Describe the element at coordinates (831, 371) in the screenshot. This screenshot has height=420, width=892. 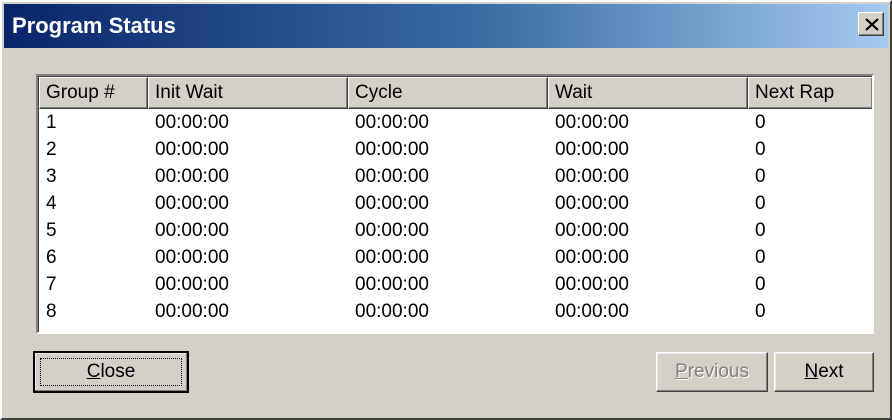
I see `next-button-label: ext` at that location.